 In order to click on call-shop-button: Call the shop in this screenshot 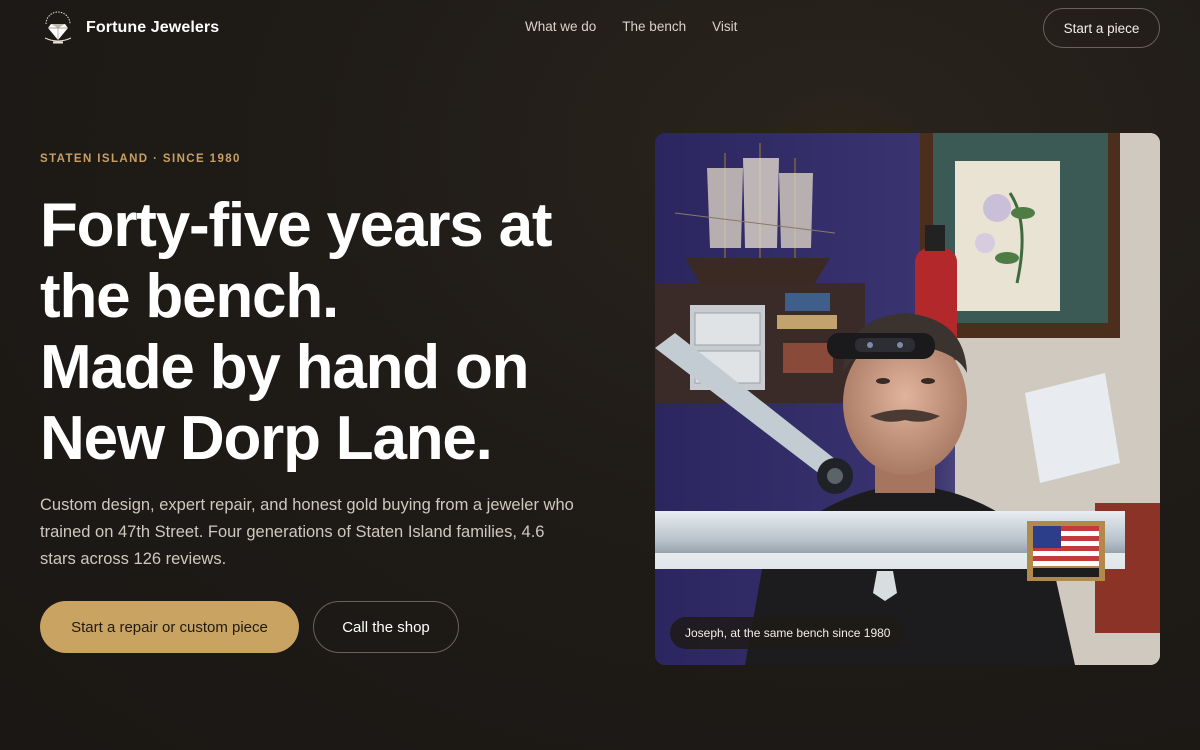, I will do `click(386, 627)`.